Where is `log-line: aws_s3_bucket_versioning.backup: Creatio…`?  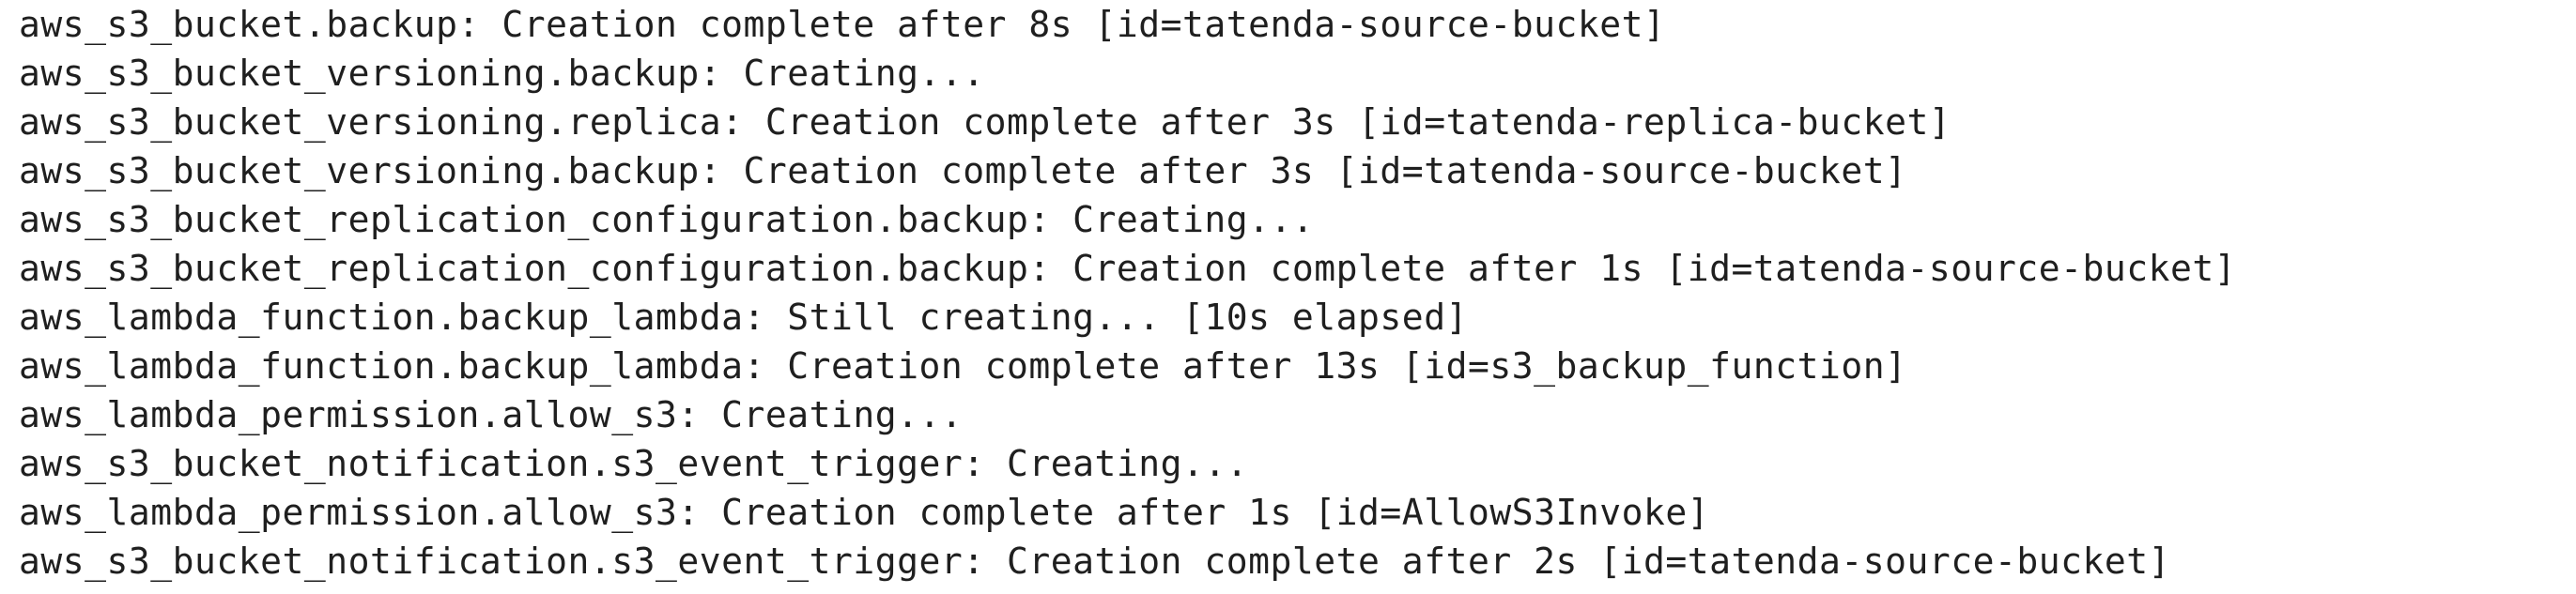
log-line: aws_s3_bucket_versioning.backup: Creatio… is located at coordinates (963, 171).